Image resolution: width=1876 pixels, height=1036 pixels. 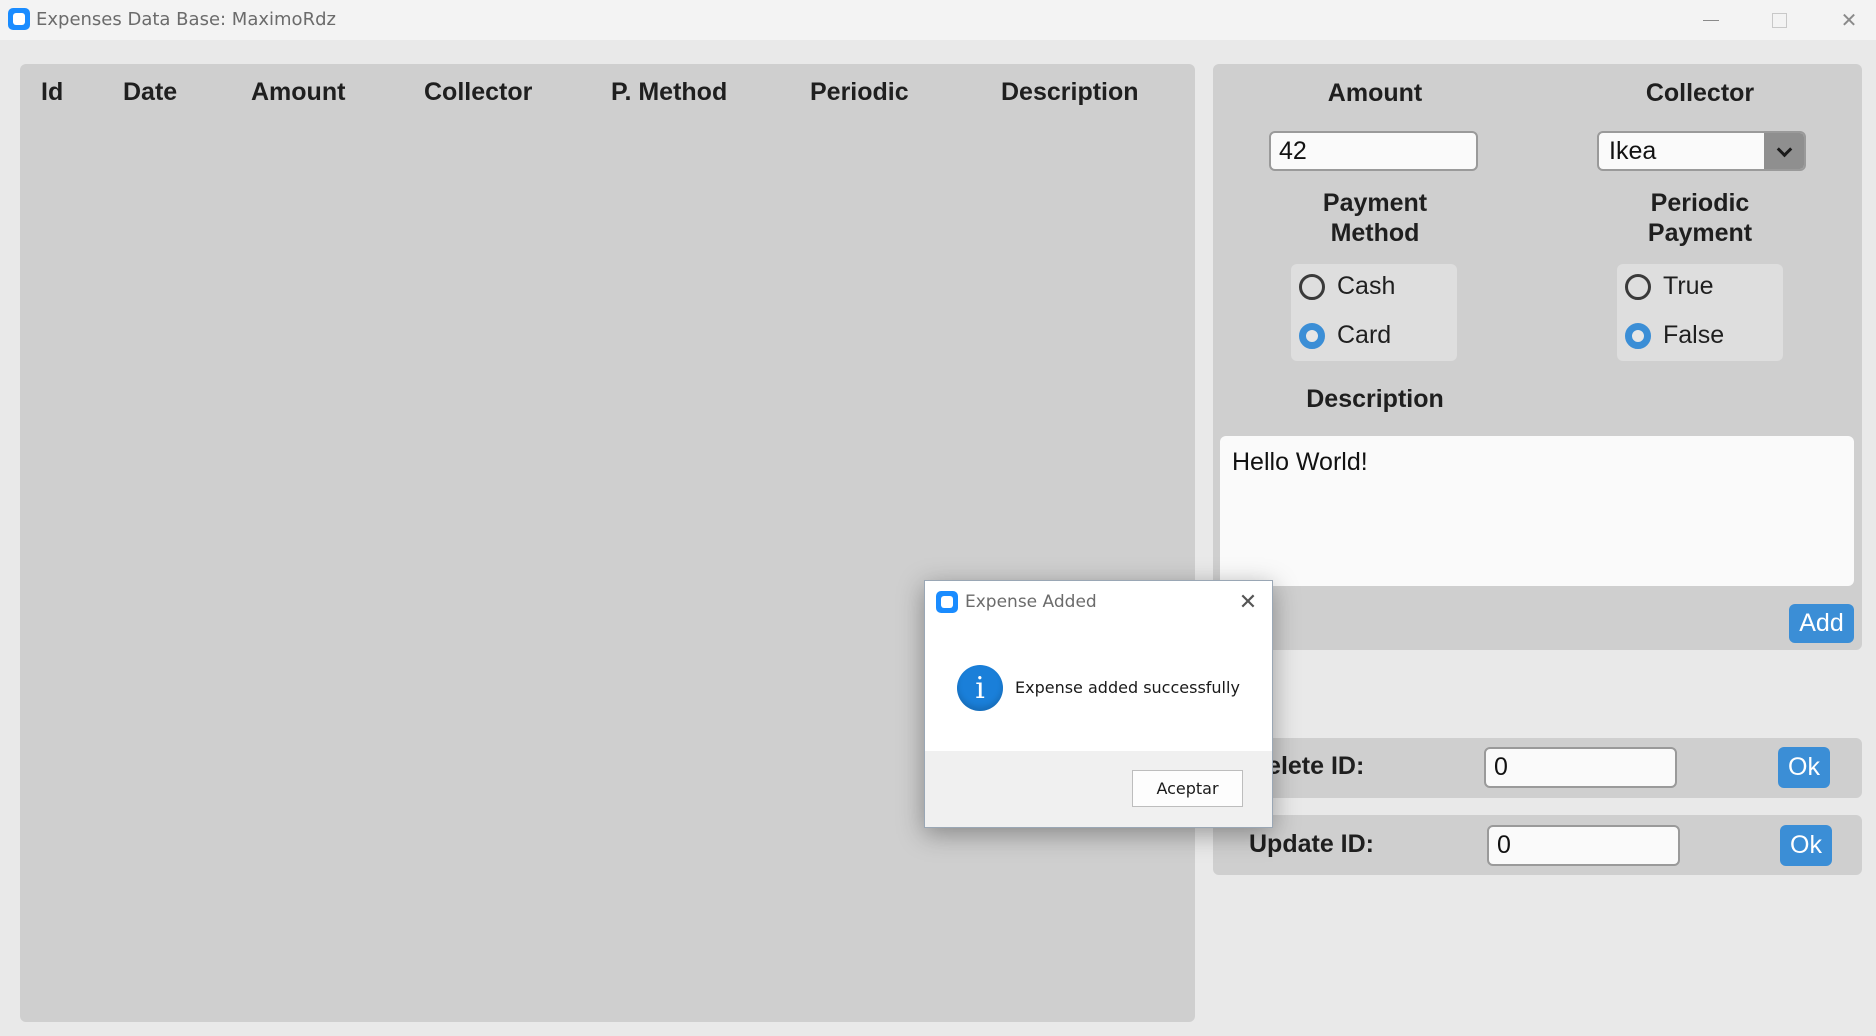 I want to click on chevron-down-icon, so click(x=1784, y=149).